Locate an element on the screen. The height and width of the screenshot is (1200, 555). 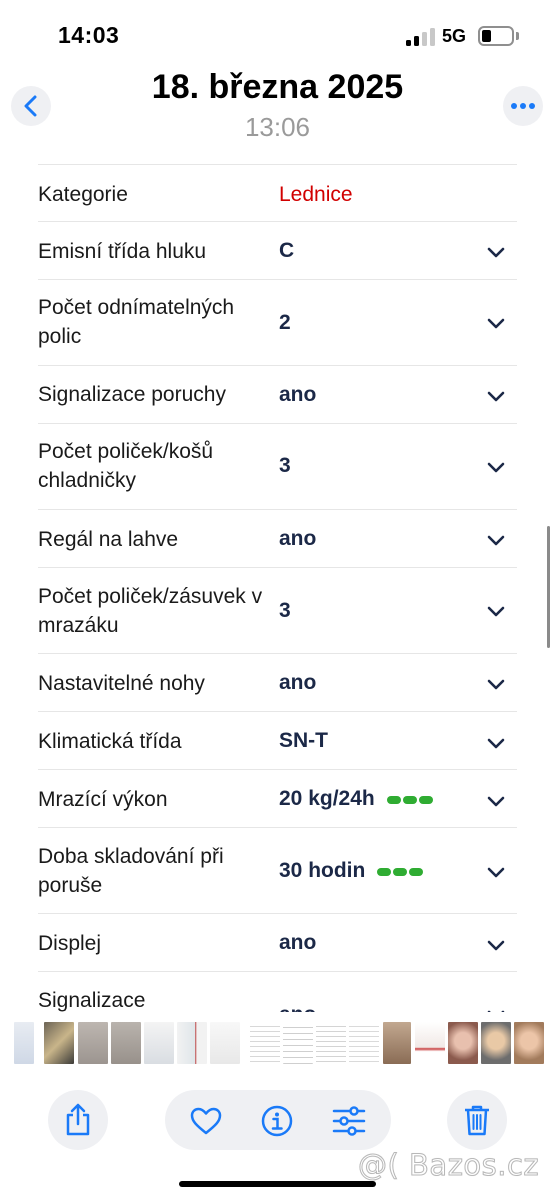
row-value: 20 kg/24h is located at coordinates (357, 799).